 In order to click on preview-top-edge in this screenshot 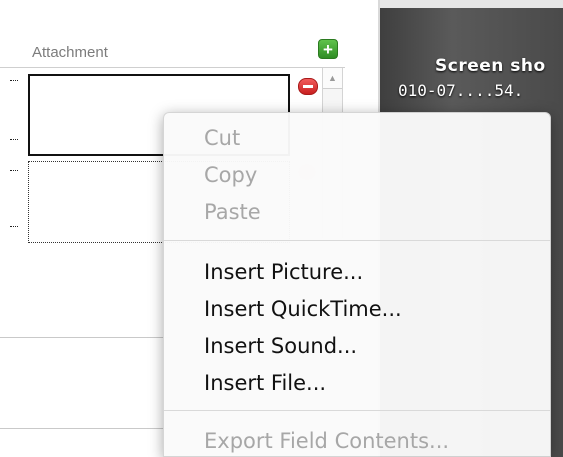, I will do `click(470, 4)`.